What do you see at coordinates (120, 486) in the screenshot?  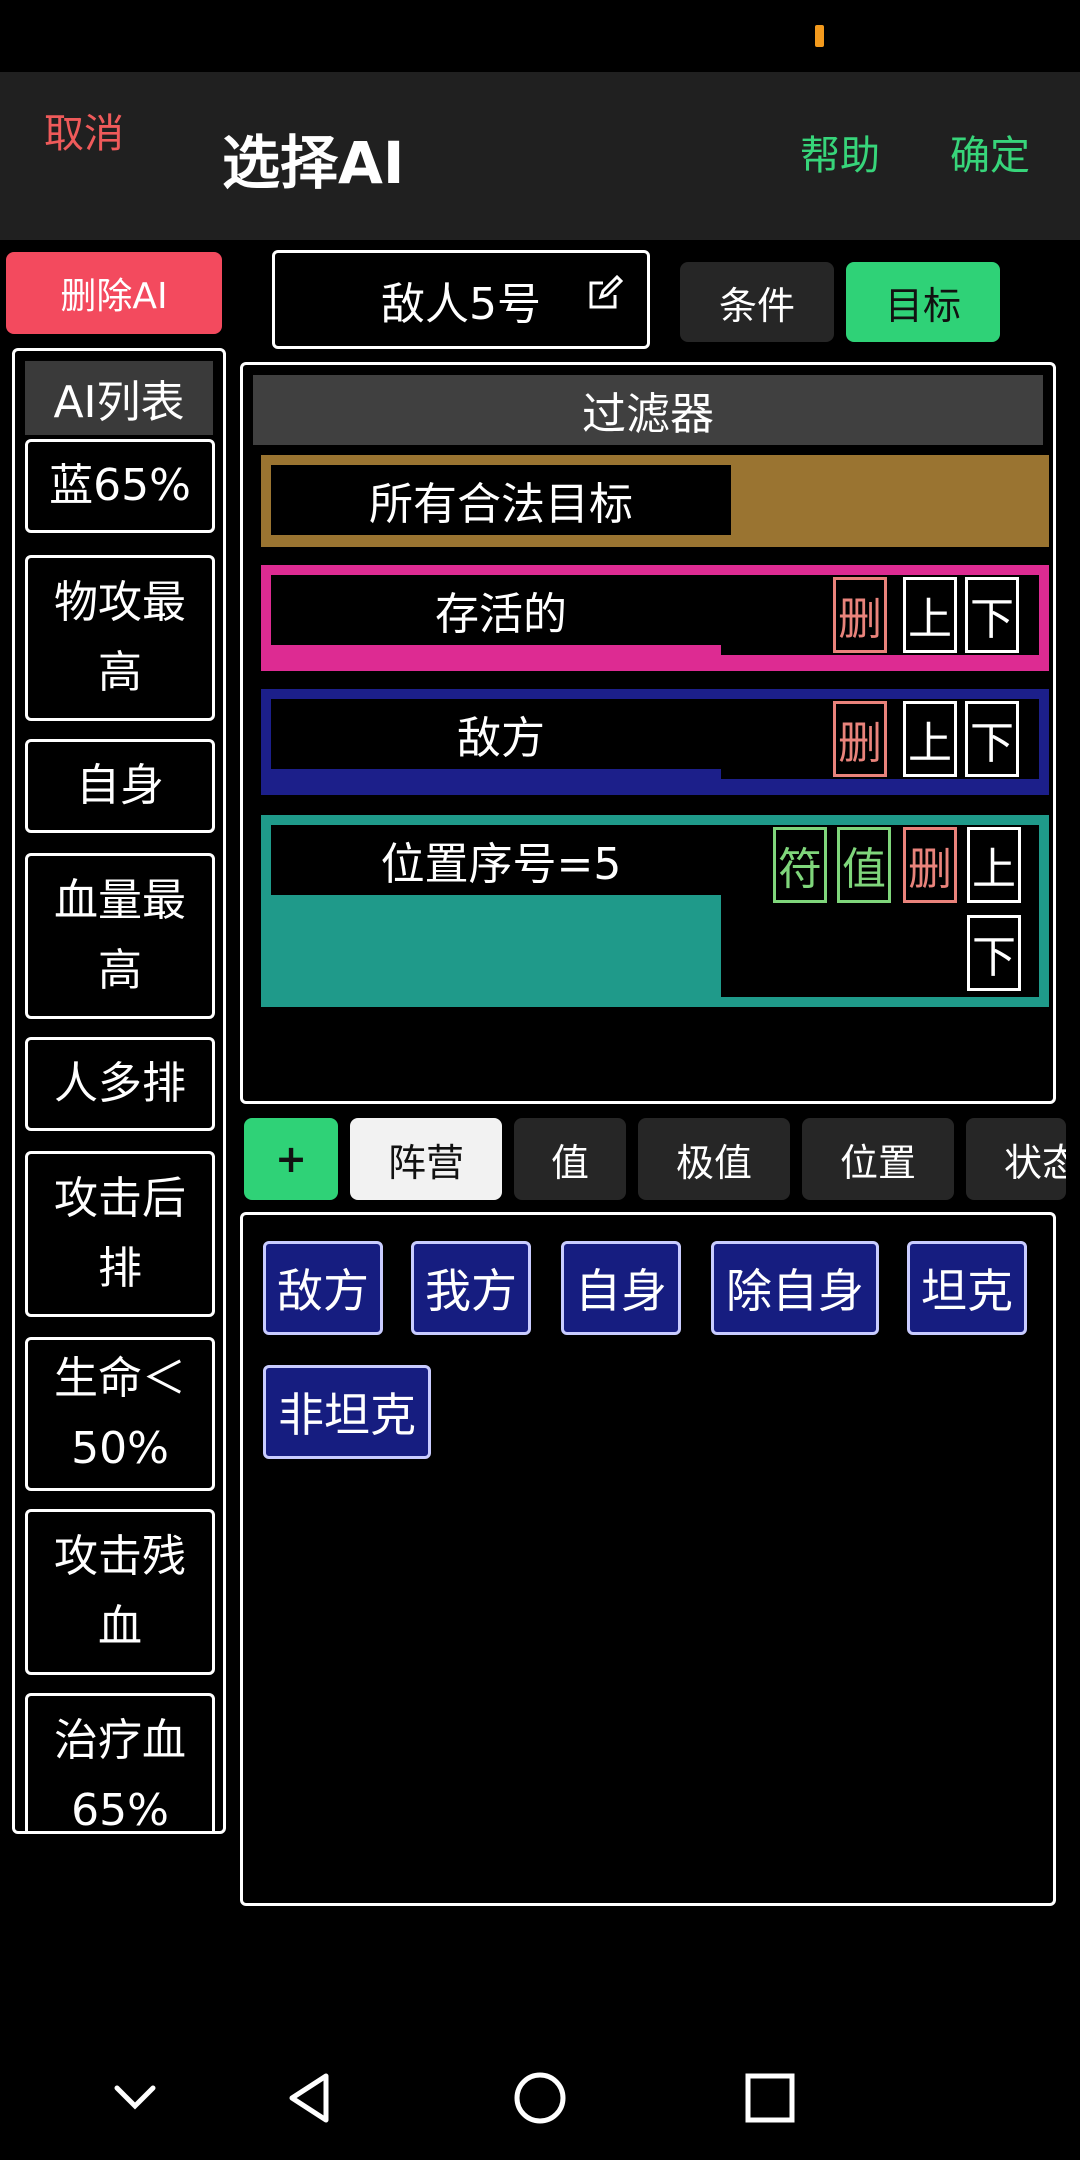 I see `ai-list-item: 蓝65%` at bounding box center [120, 486].